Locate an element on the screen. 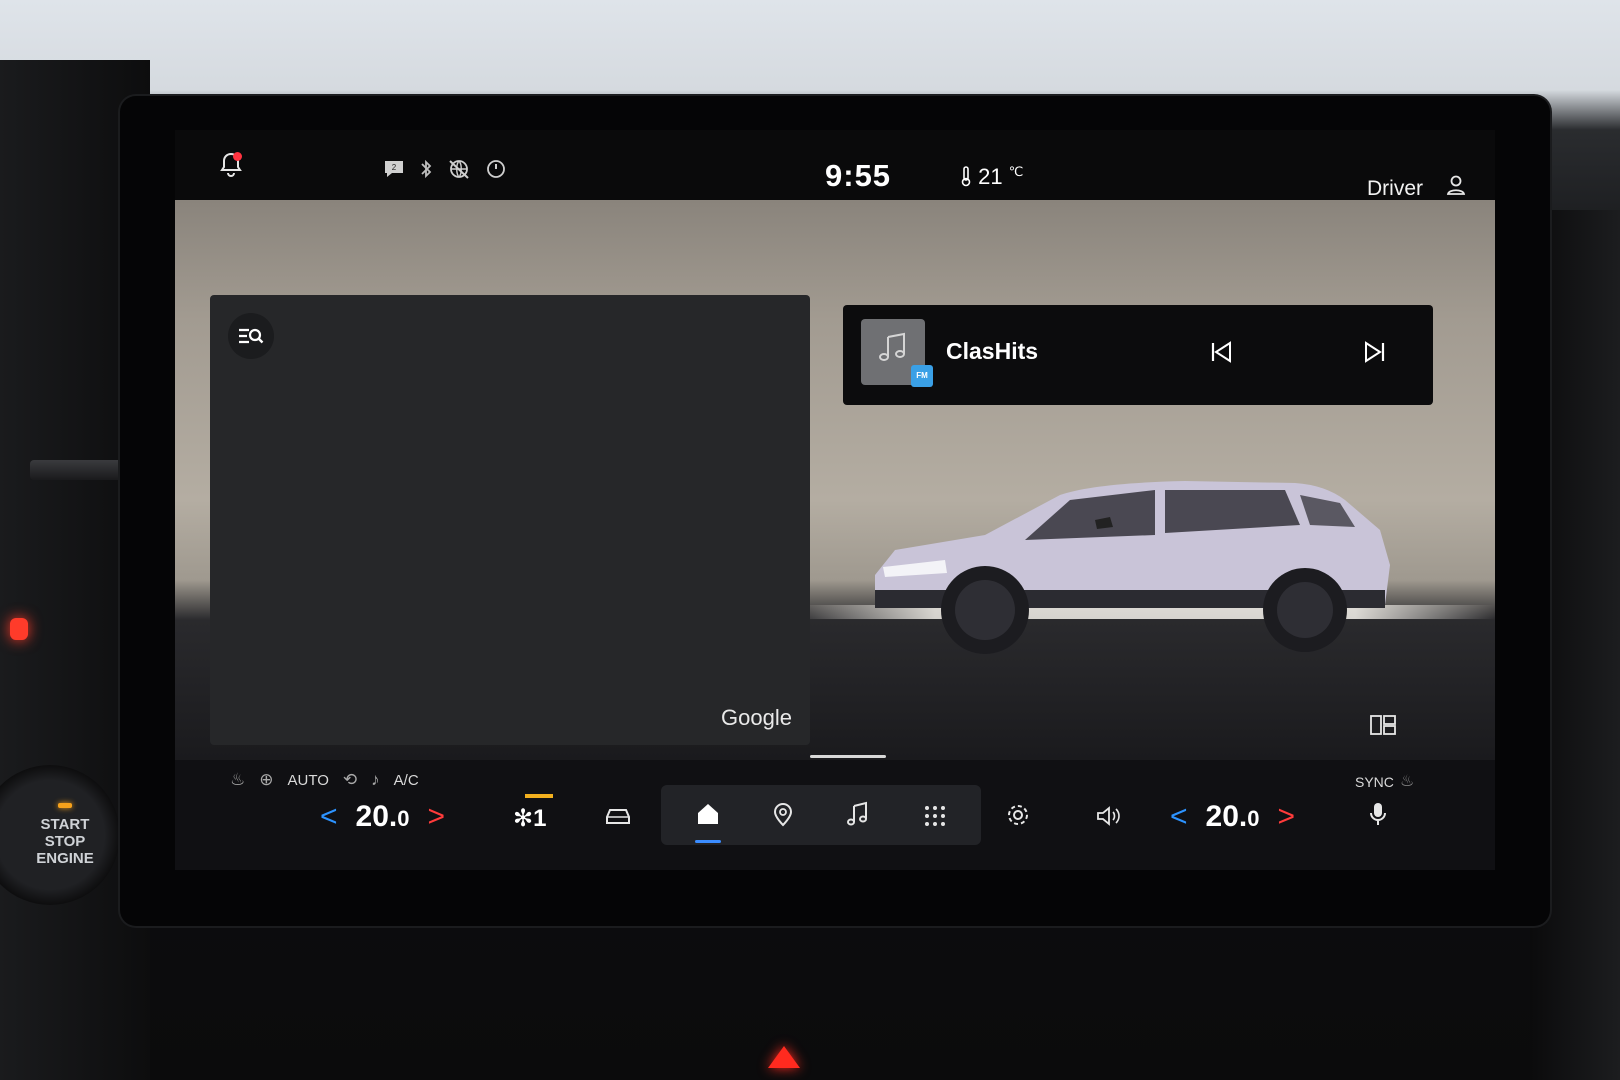  location-icon is located at coordinates (783, 818).